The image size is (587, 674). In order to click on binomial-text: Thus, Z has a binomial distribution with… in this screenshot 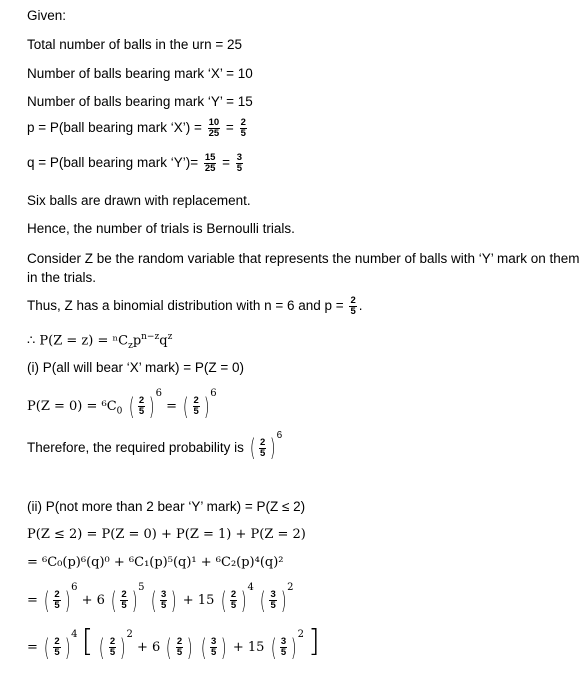, I will do `click(195, 306)`.